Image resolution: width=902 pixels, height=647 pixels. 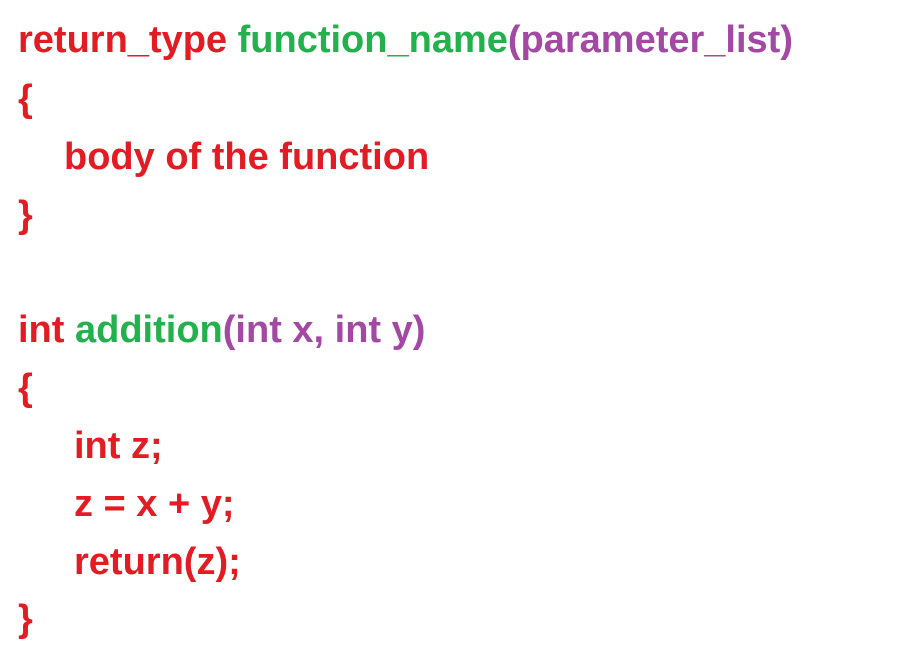 I want to click on example-signature-line: int addition(int x, int y), so click(x=221, y=330).